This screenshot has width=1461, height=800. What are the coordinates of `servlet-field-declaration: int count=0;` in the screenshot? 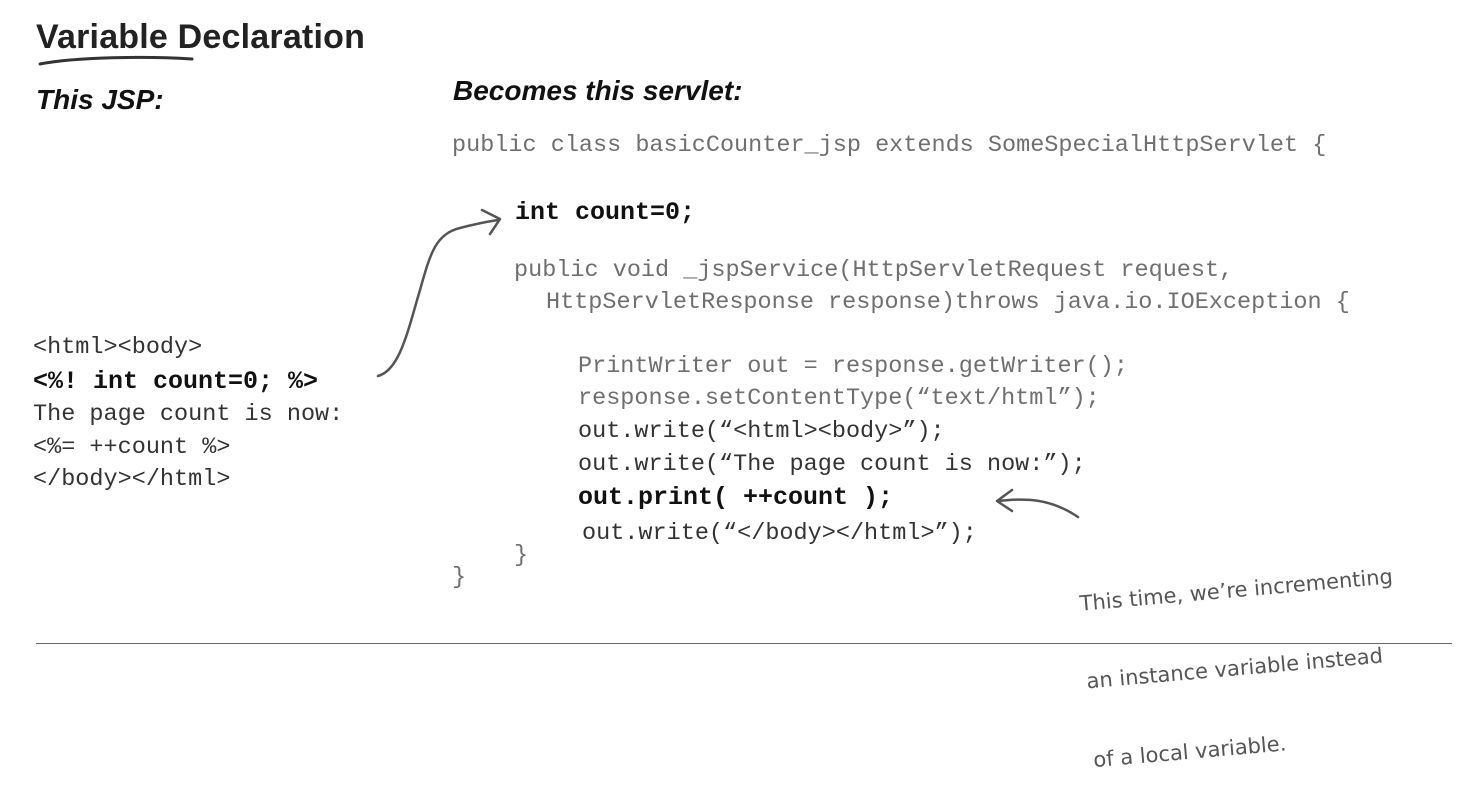 It's located at (605, 212).